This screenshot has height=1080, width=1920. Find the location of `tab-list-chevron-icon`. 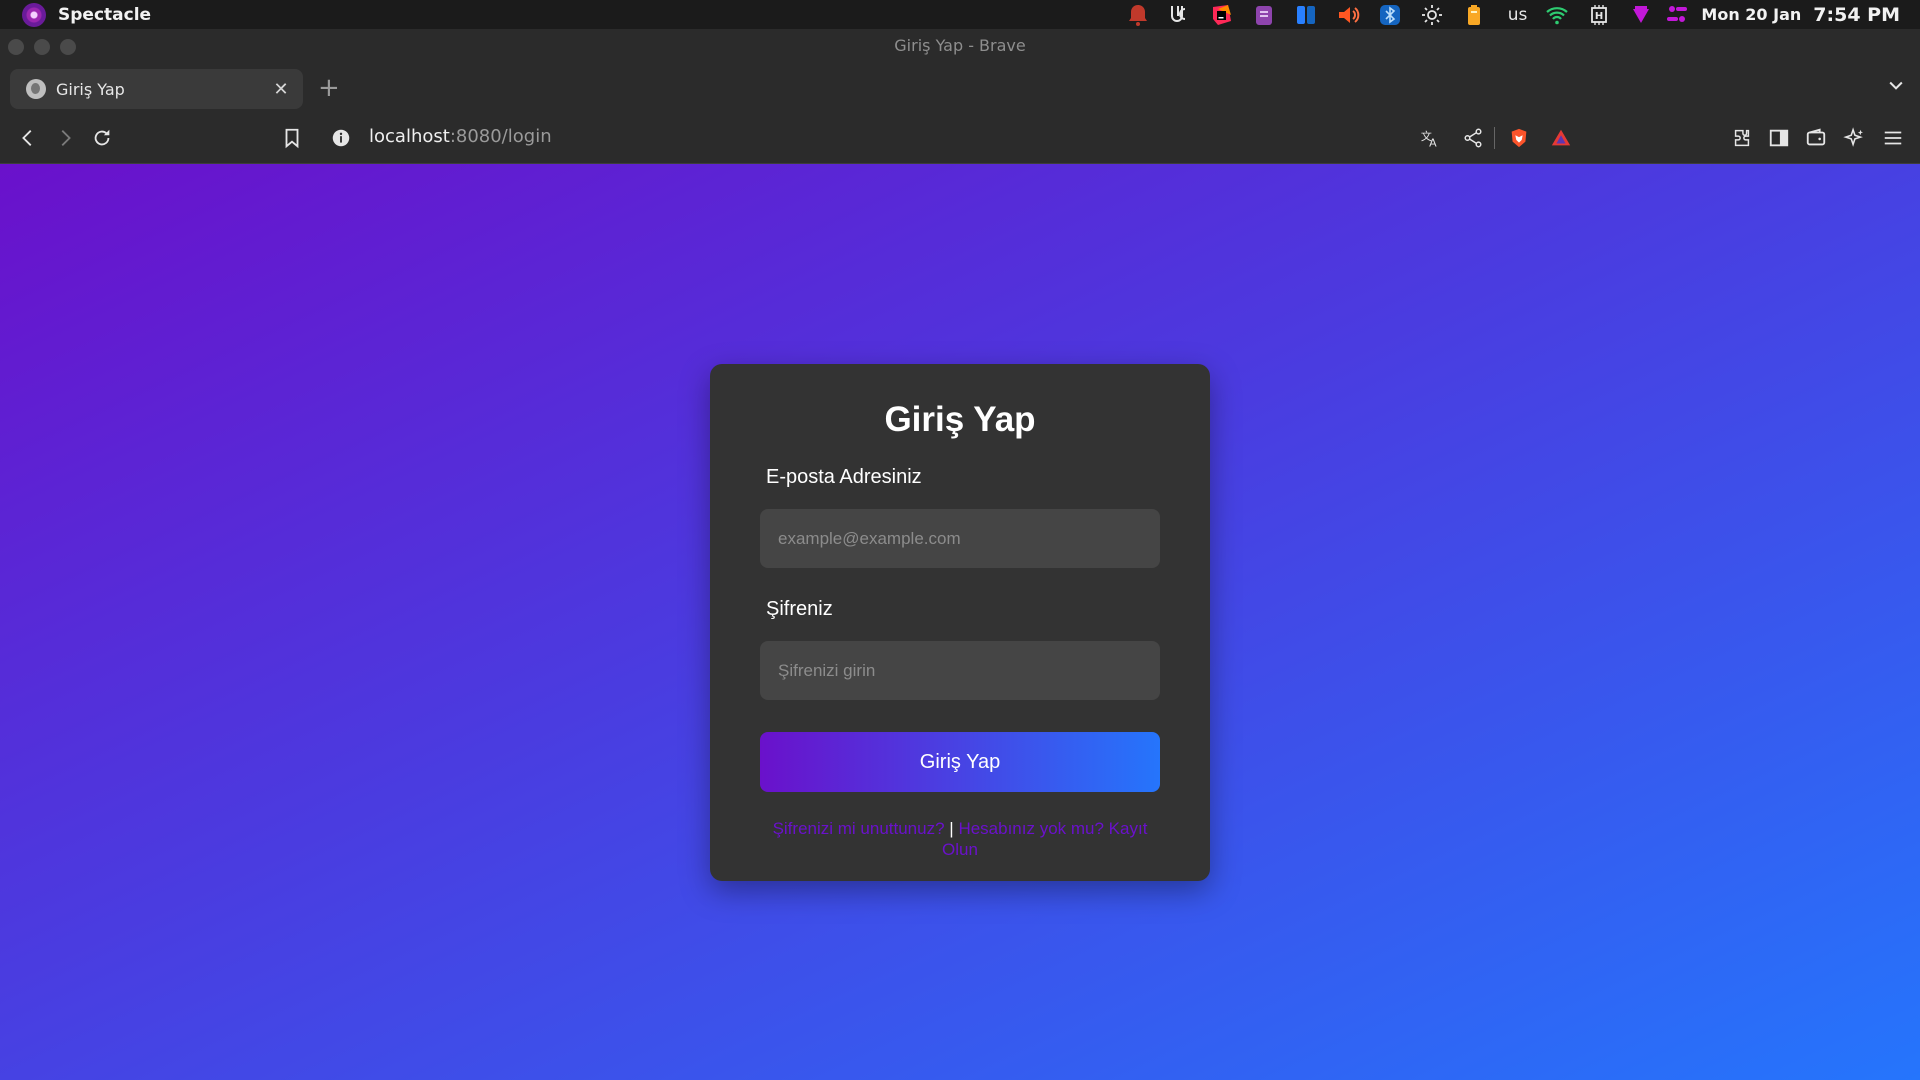

tab-list-chevron-icon is located at coordinates (1896, 87).